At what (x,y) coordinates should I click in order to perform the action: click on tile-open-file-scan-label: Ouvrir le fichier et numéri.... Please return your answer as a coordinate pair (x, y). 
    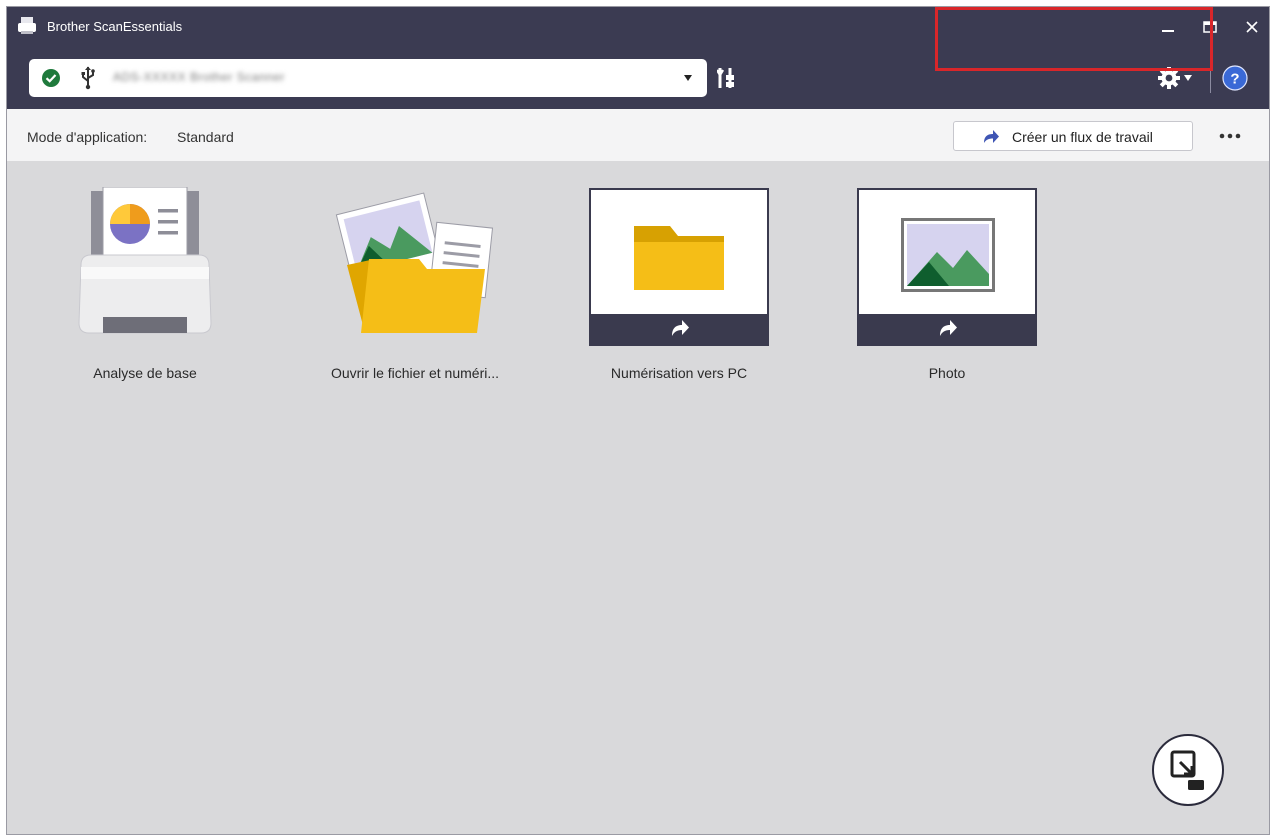
    Looking at the image, I should click on (415, 373).